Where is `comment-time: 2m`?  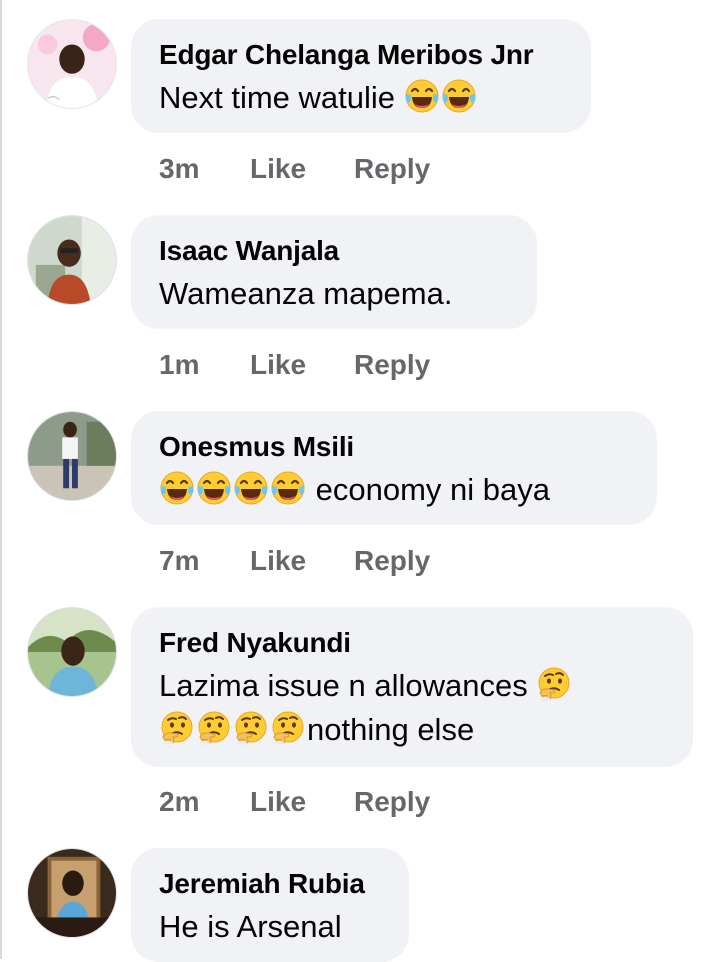
comment-time: 2m is located at coordinates (179, 802).